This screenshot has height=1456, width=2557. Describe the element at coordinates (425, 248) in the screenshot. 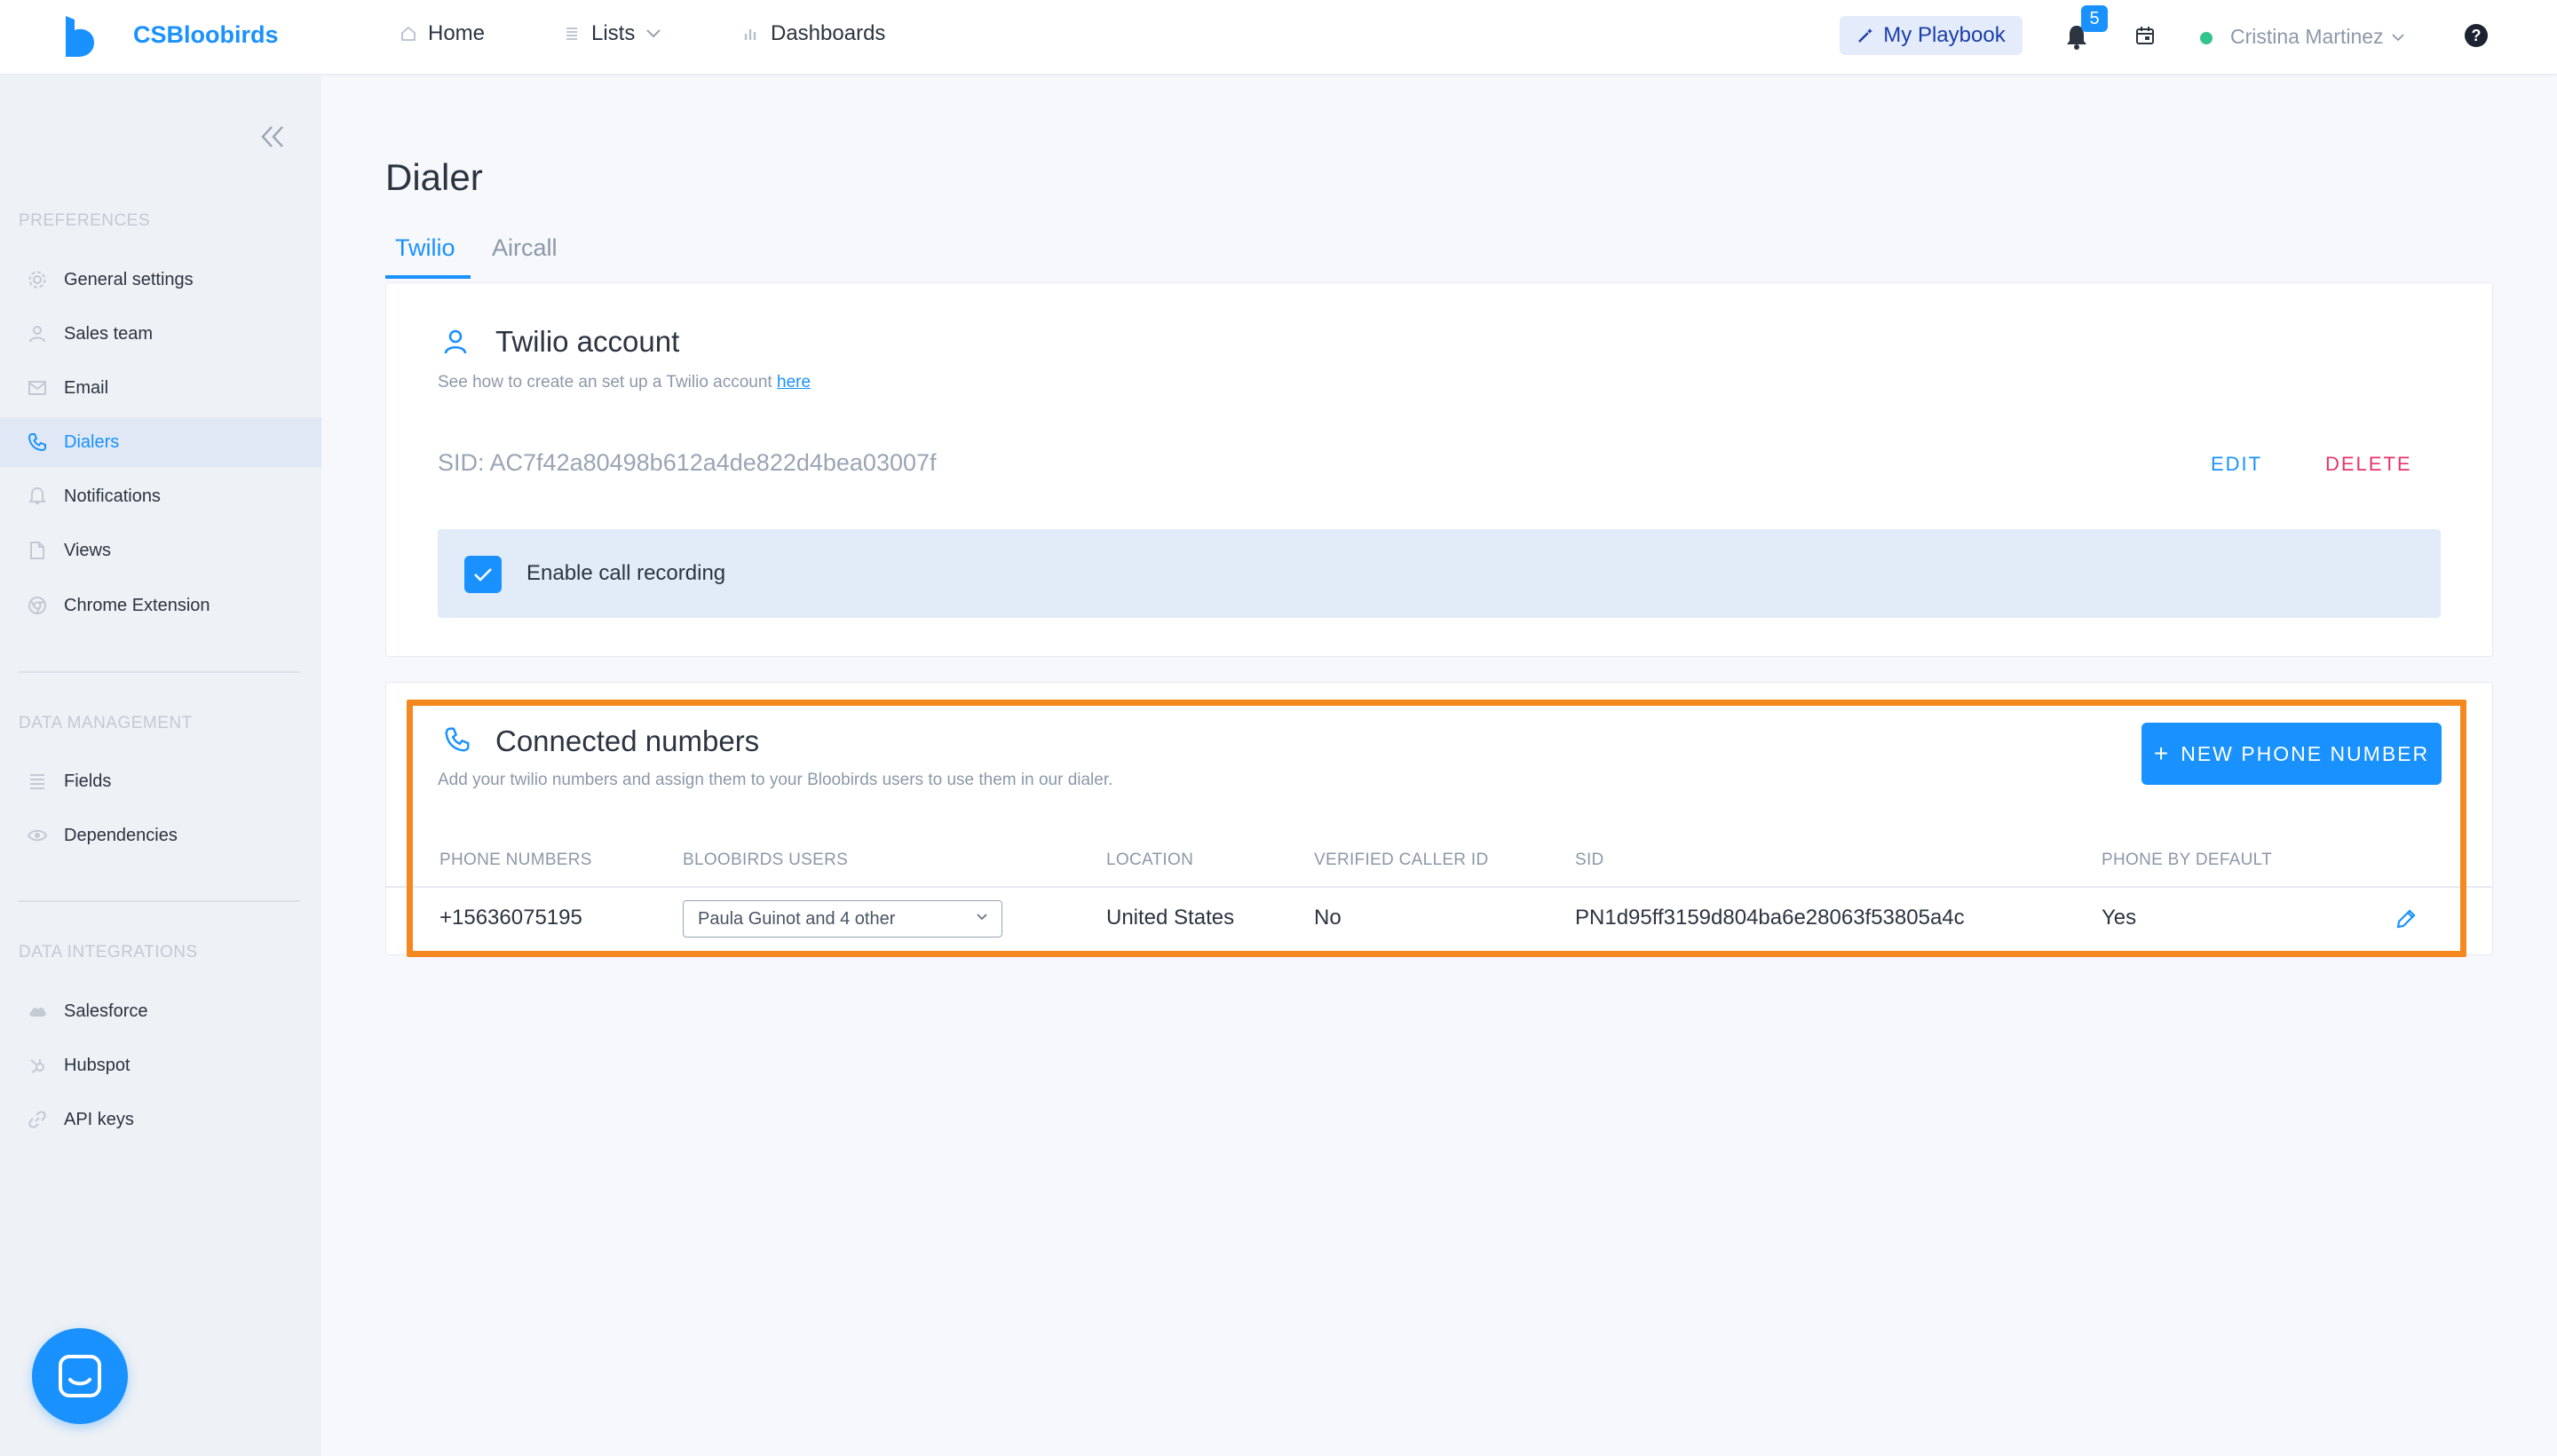

I see `tab-twilio: Twilio` at that location.